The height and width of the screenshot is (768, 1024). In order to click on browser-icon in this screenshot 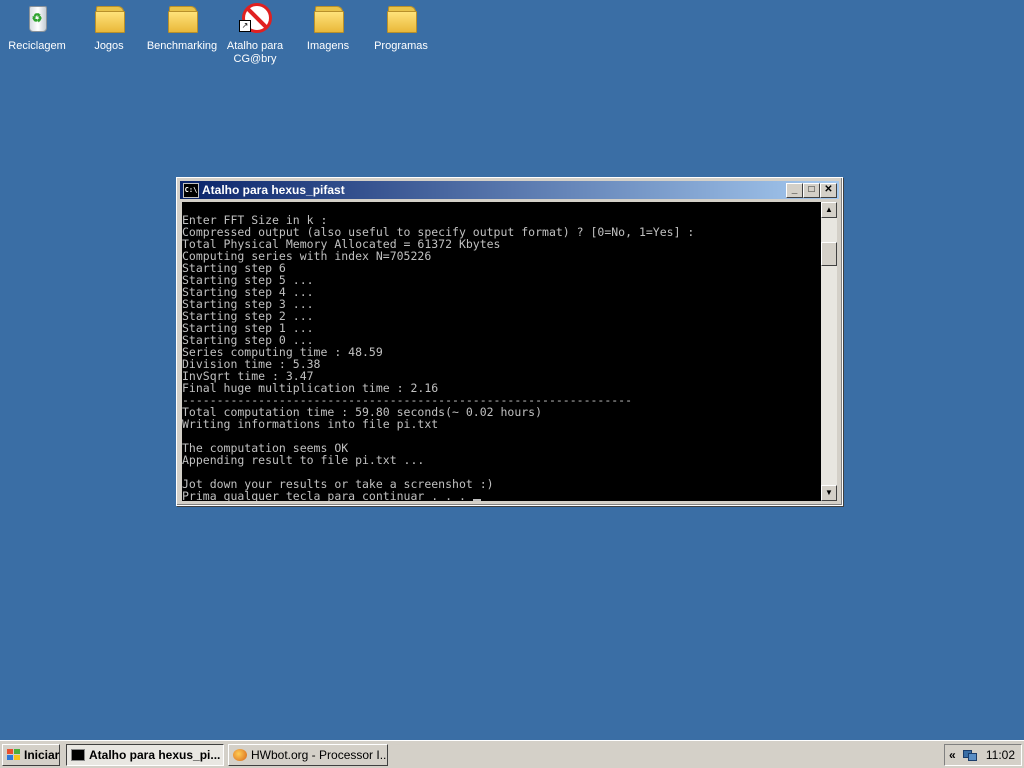, I will do `click(240, 755)`.